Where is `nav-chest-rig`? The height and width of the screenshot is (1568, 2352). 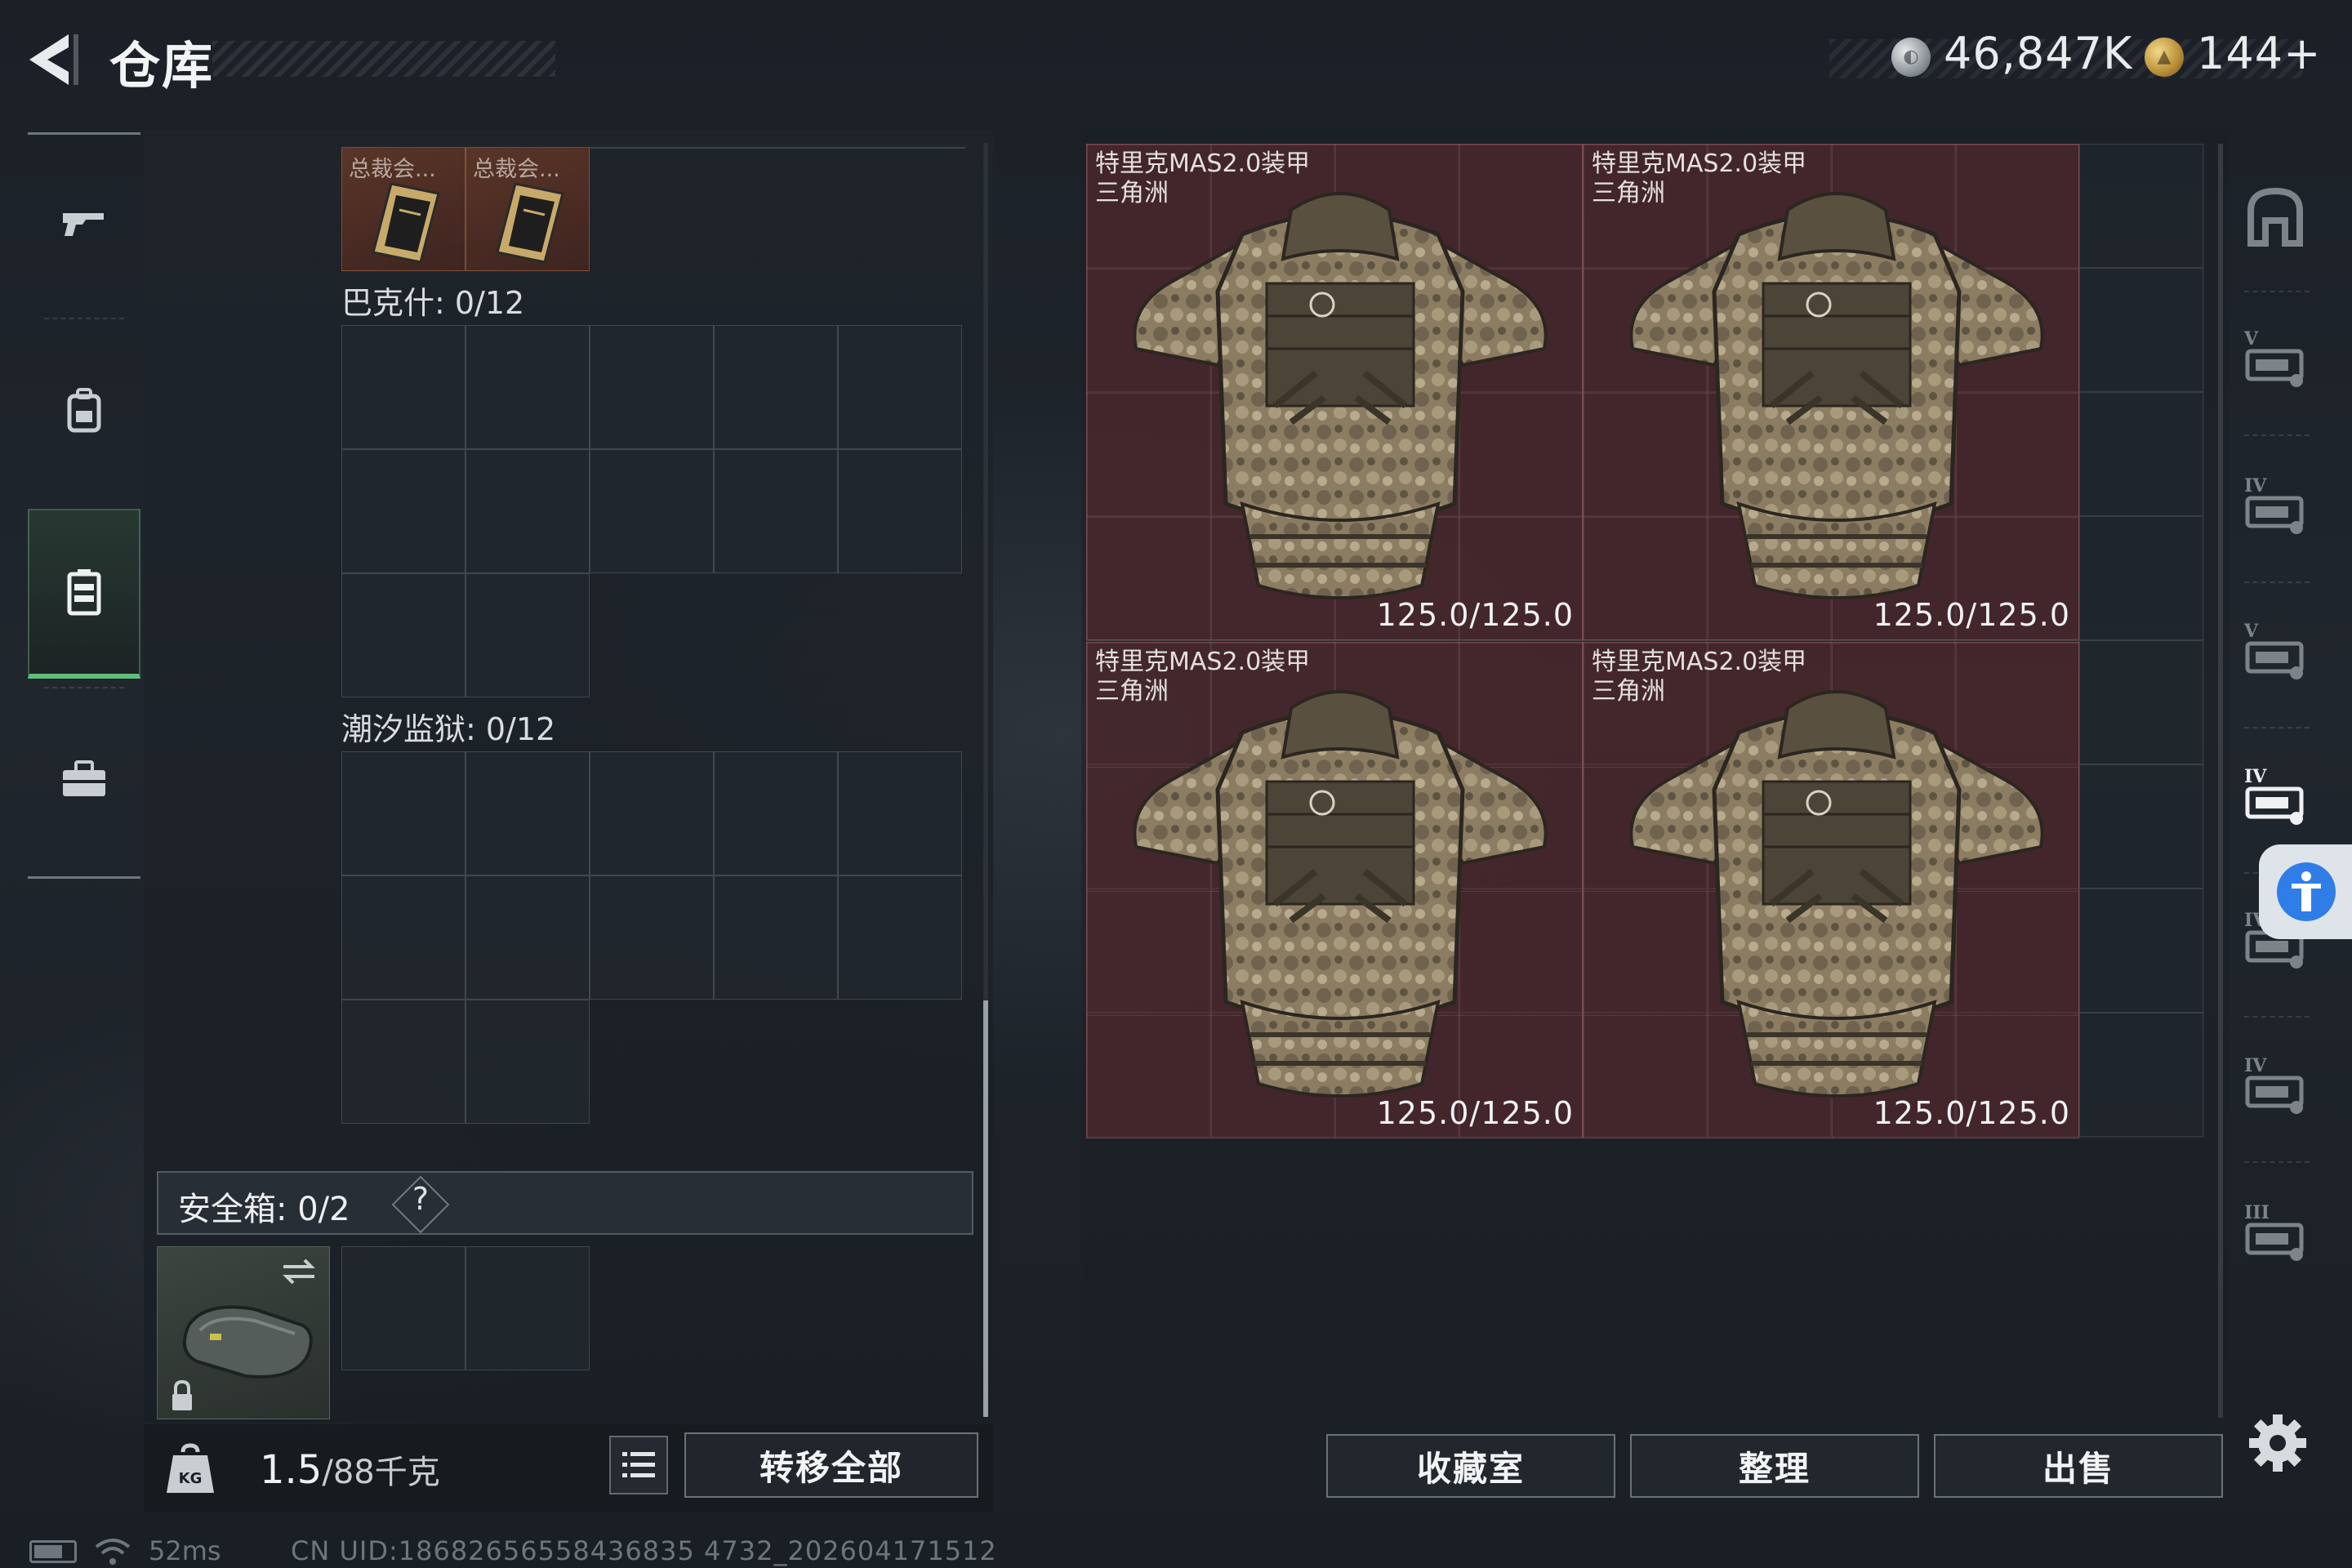
nav-chest-rig is located at coordinates (84, 594).